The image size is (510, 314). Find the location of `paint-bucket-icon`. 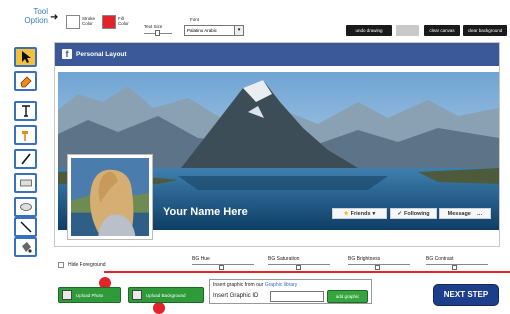

paint-bucket-icon is located at coordinates (26, 247).